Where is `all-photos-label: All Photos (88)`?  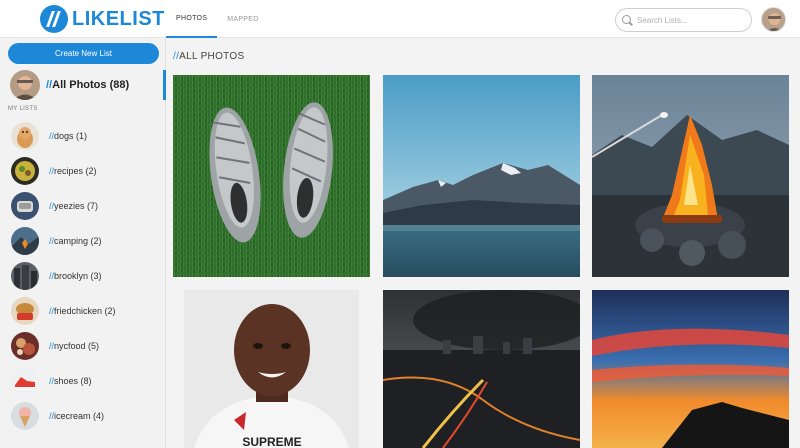 all-photos-label: All Photos (88) is located at coordinates (91, 85).